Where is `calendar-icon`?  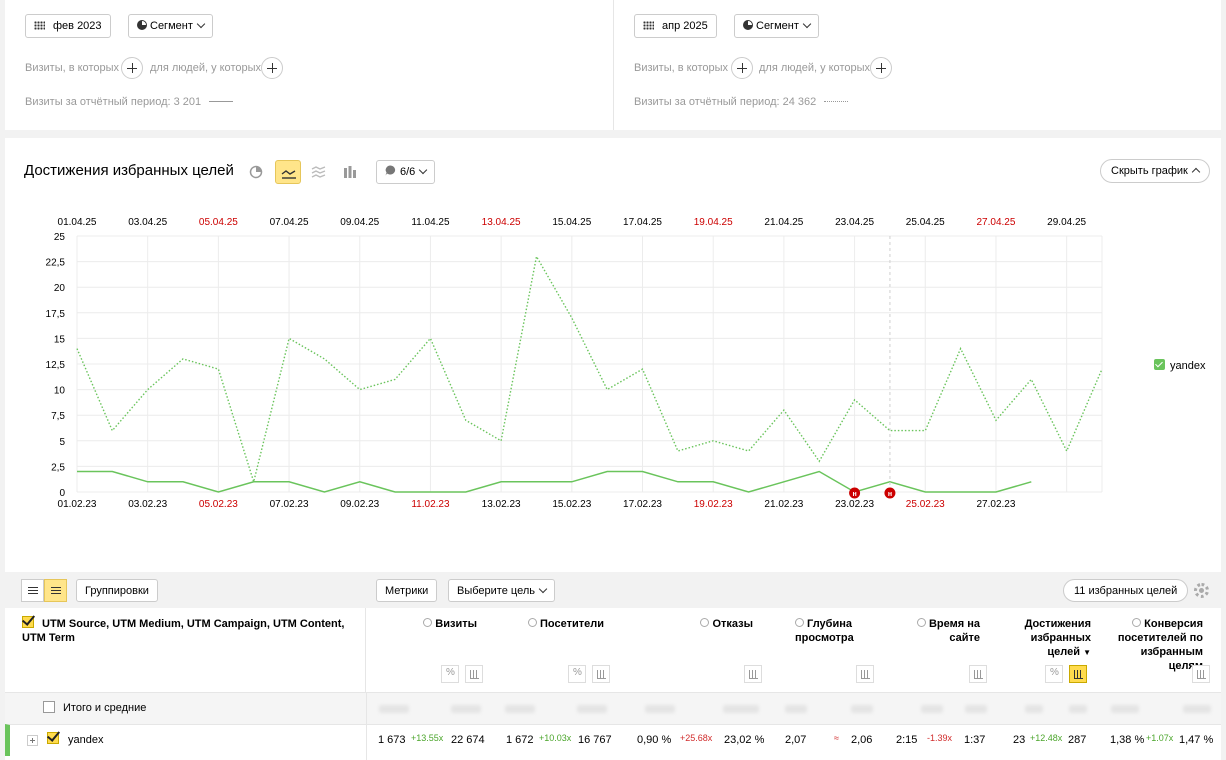
calendar-icon is located at coordinates (648, 25).